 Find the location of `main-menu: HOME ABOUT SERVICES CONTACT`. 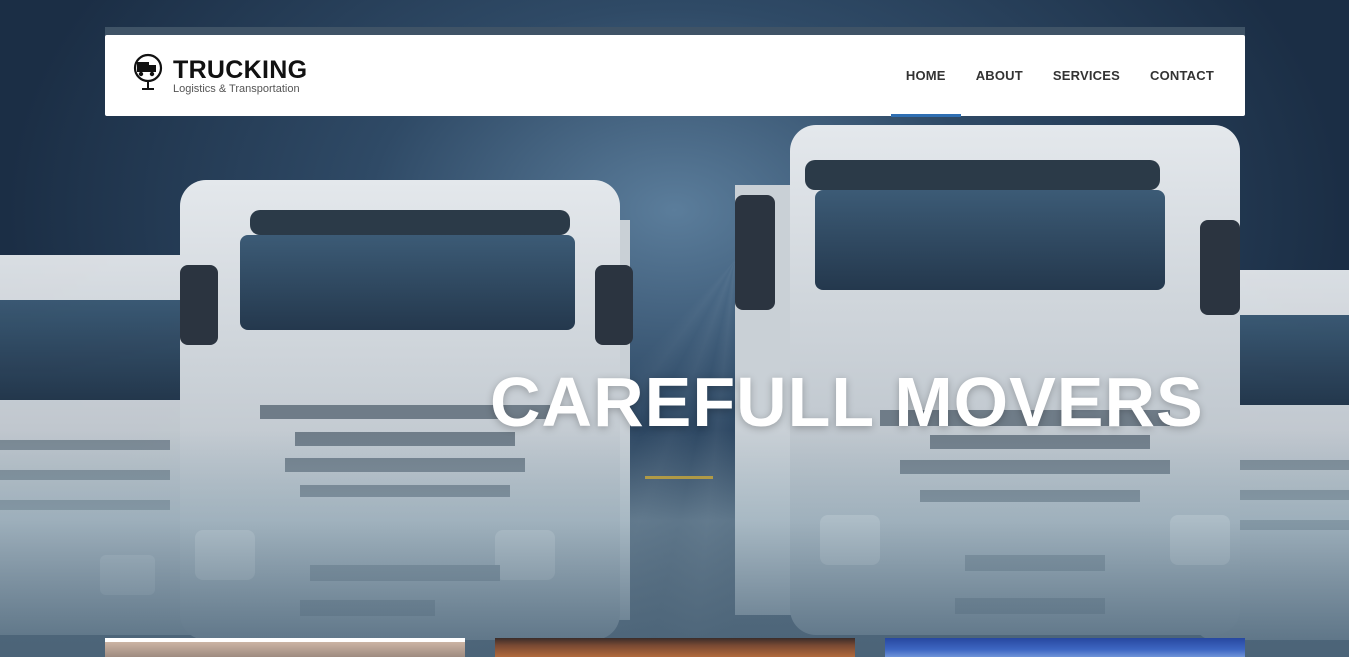

main-menu: HOME ABOUT SERVICES CONTACT is located at coordinates (1059, 76).